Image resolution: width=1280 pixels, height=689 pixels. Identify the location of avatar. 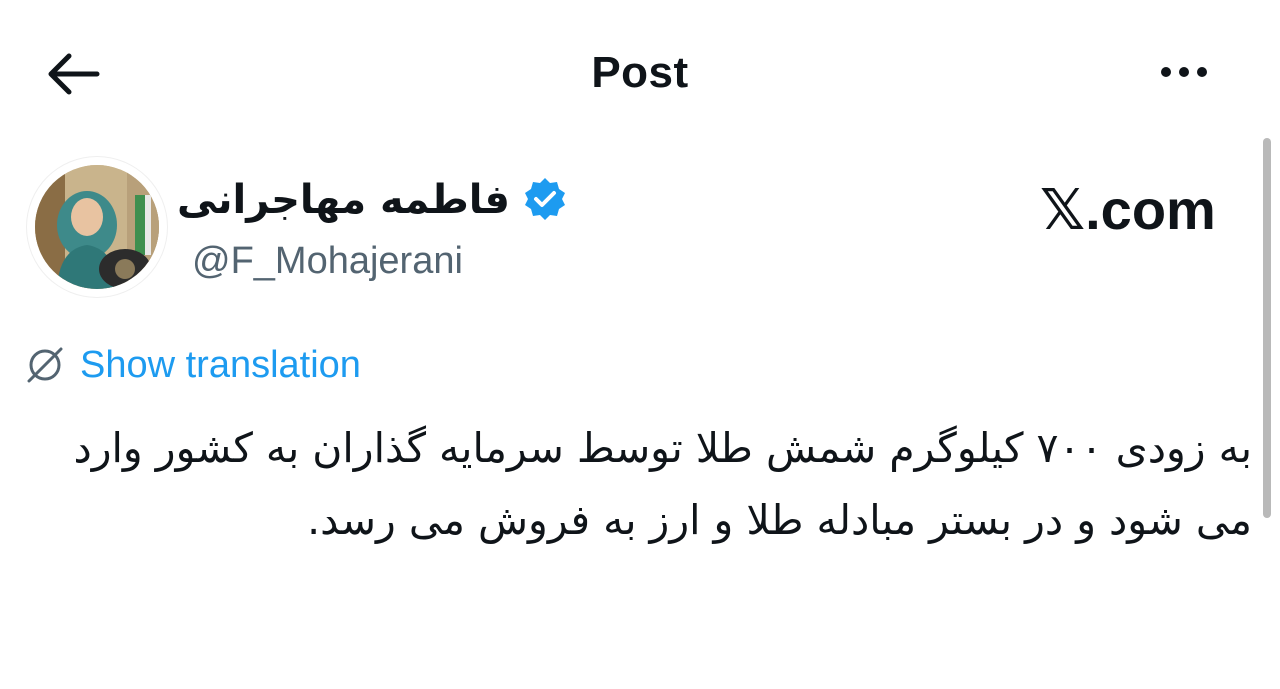
(97, 227).